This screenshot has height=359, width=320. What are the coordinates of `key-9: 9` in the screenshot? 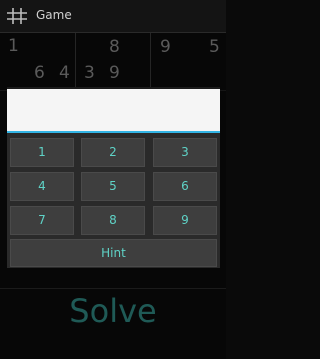 It's located at (185, 220).